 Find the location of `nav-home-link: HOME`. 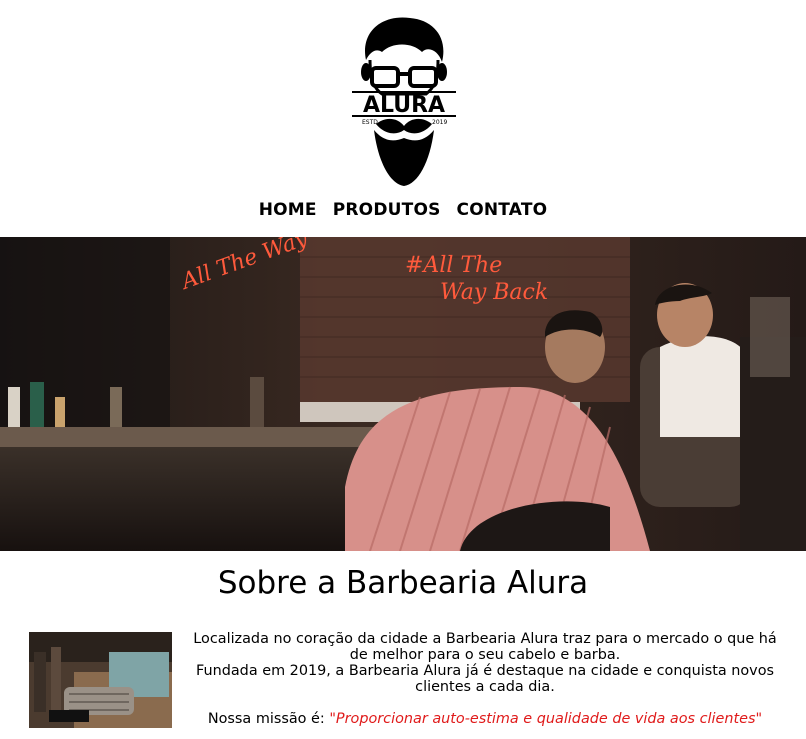

nav-home-link: HOME is located at coordinates (288, 213).